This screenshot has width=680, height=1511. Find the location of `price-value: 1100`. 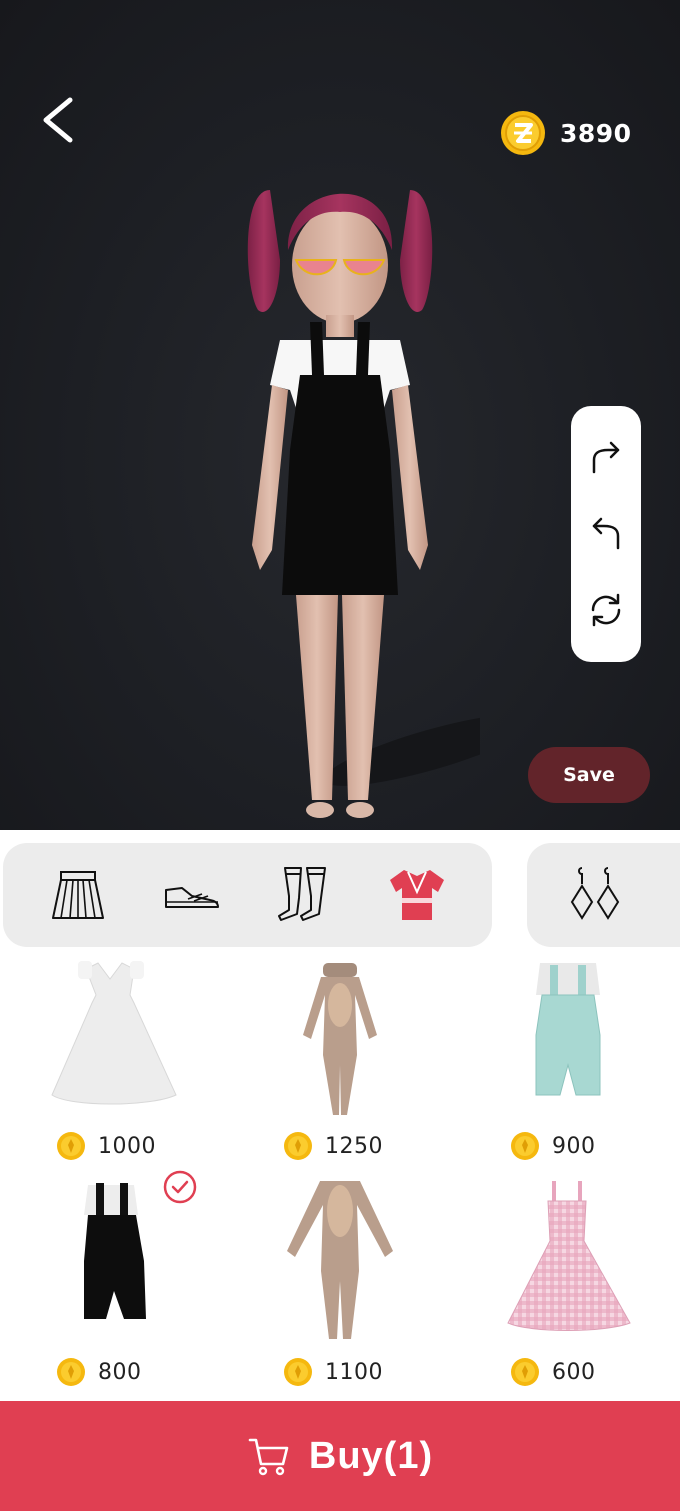

price-value: 1100 is located at coordinates (354, 1372).